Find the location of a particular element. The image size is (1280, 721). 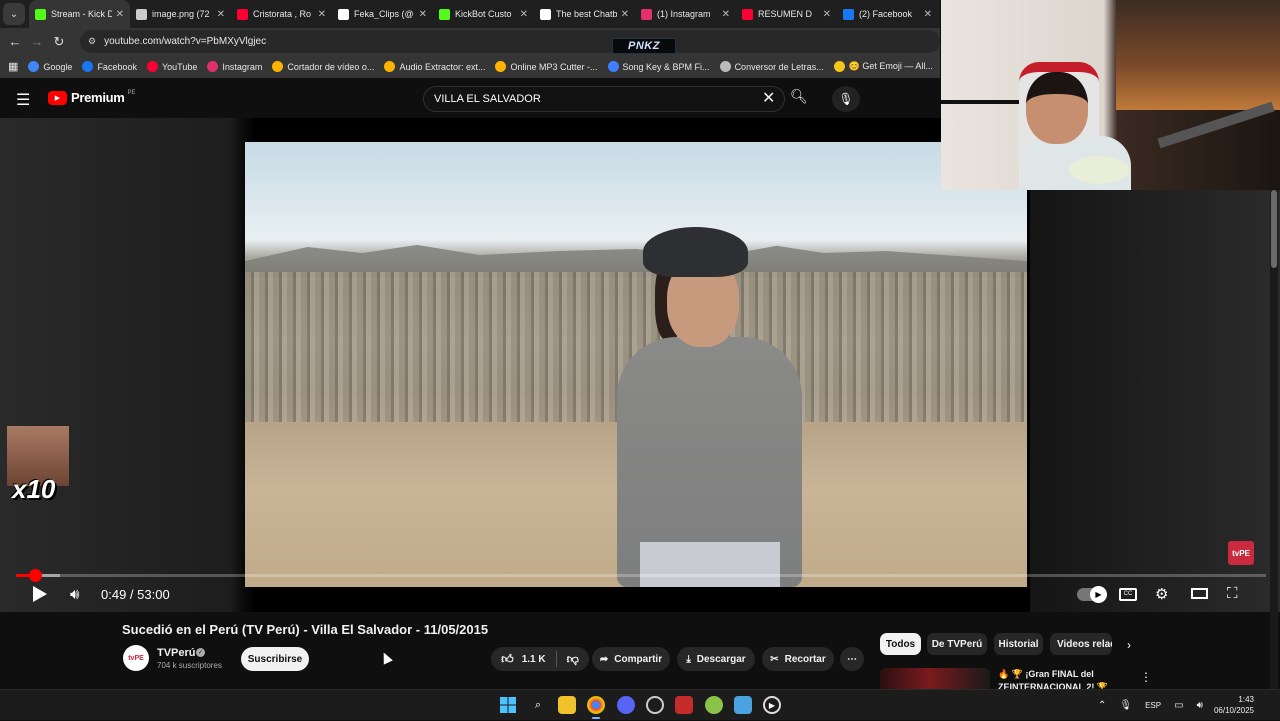

chrome-icon is located at coordinates (596, 707).